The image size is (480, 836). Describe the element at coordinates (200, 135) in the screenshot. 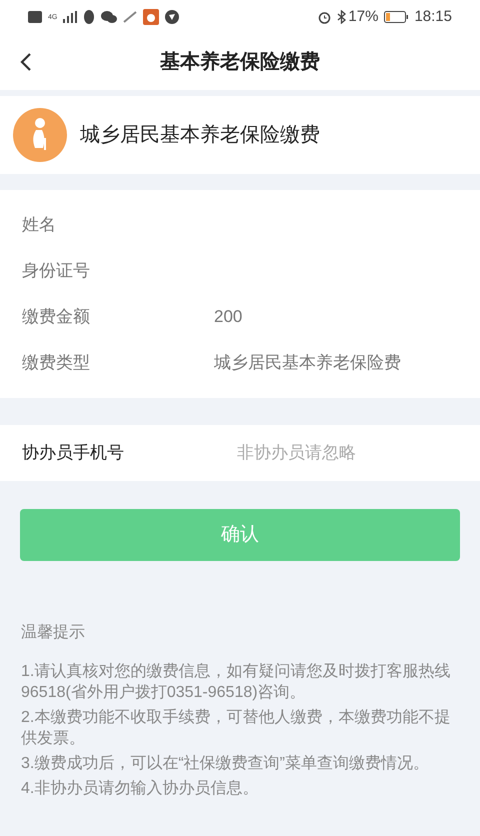

I see `service-name: 城乡居民基本养老保险缴费` at that location.